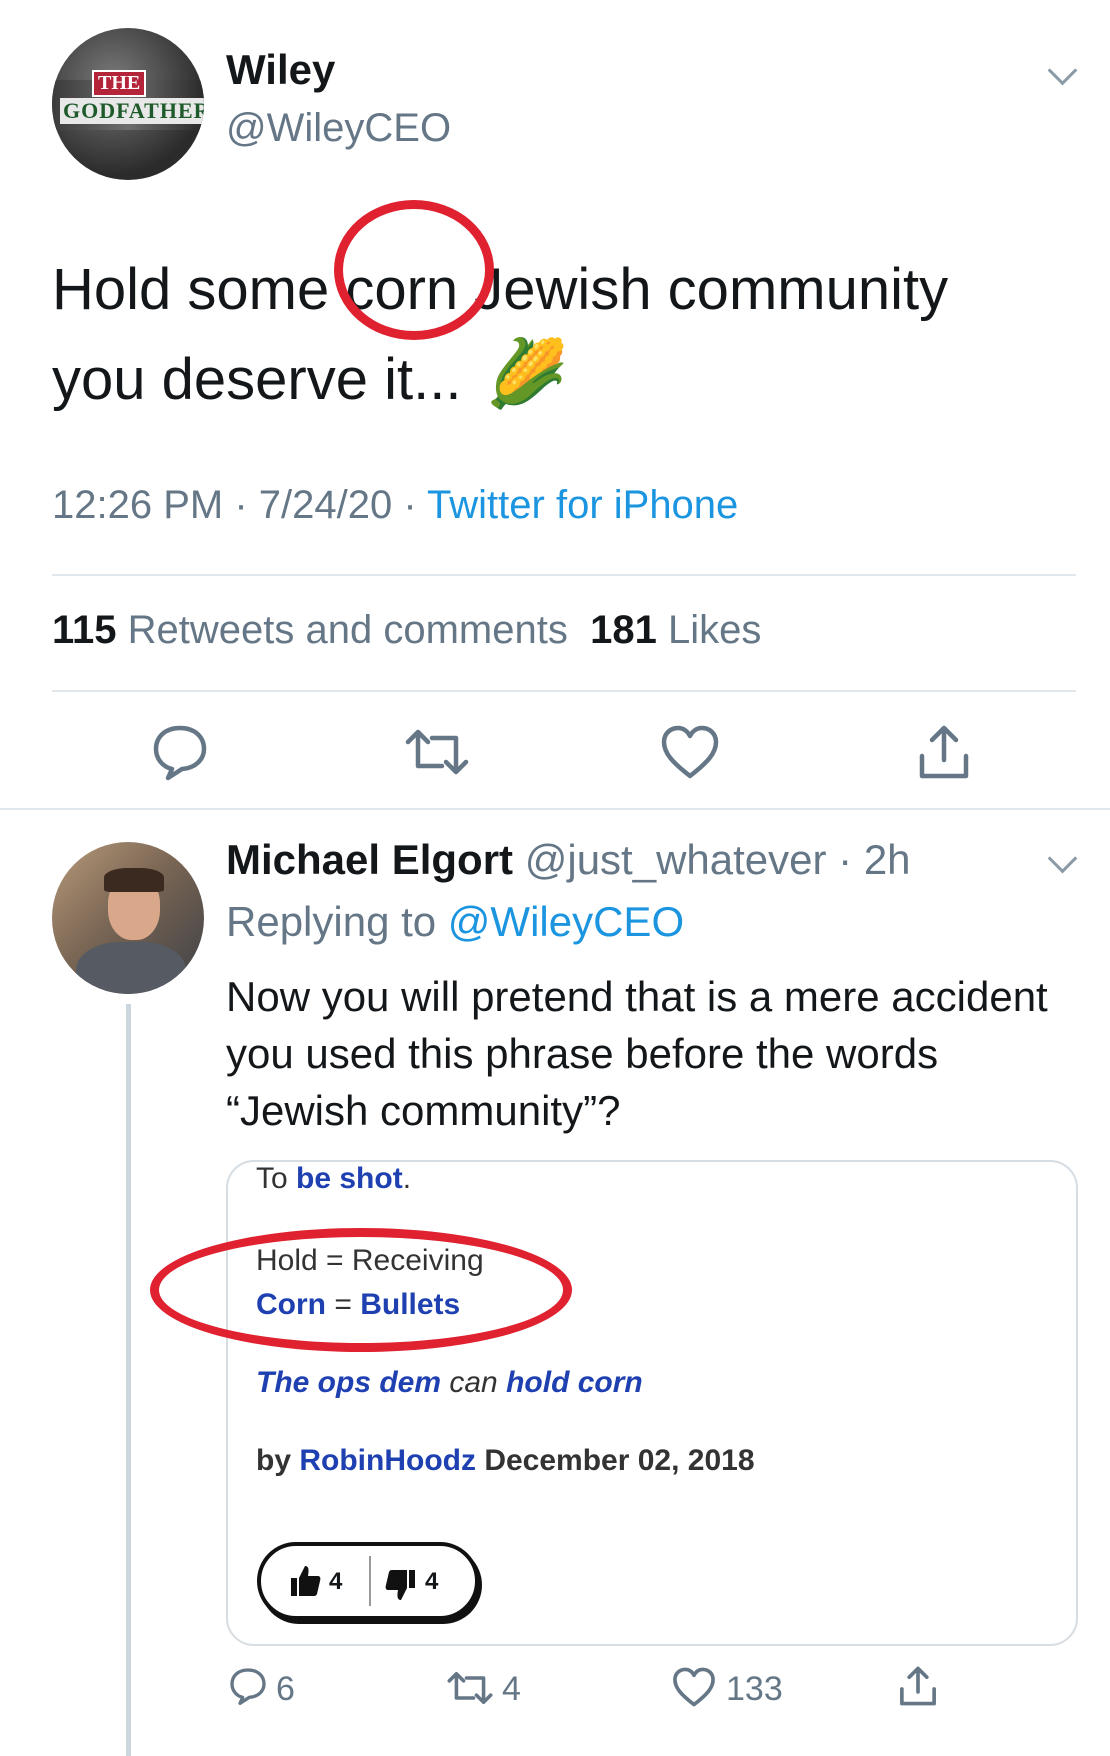 The width and height of the screenshot is (1110, 1756). What do you see at coordinates (474, 1382) in the screenshot?
I see `card-example-2: can` at bounding box center [474, 1382].